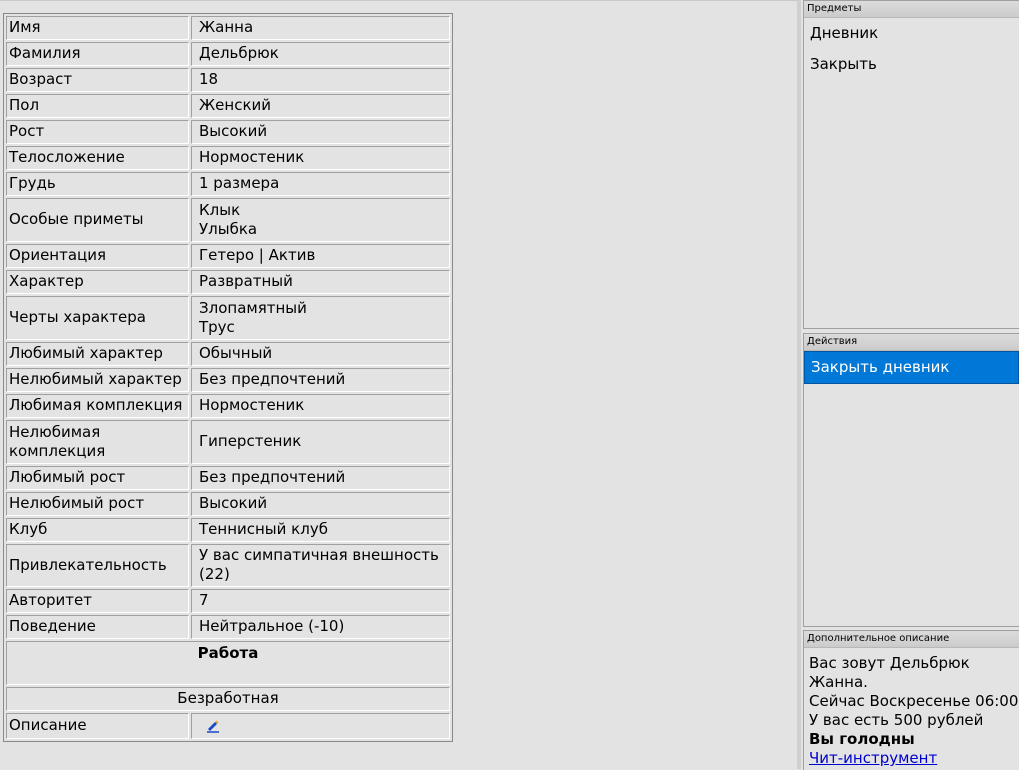 Image resolution: width=1019 pixels, height=770 pixels. I want to click on profile-row: Имя Жанна, so click(228, 28).